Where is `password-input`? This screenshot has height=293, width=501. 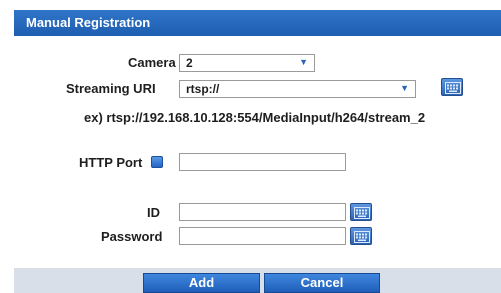 password-input is located at coordinates (262, 236).